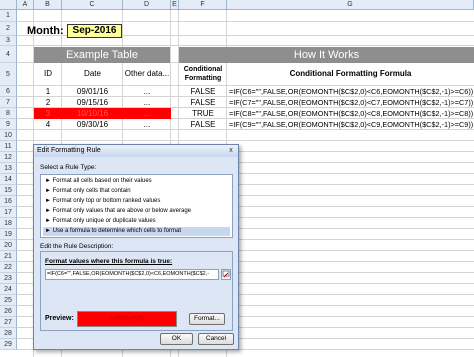 The height and width of the screenshot is (357, 474). Describe the element at coordinates (175, 5) in the screenshot. I see `column-header-e: E` at that location.